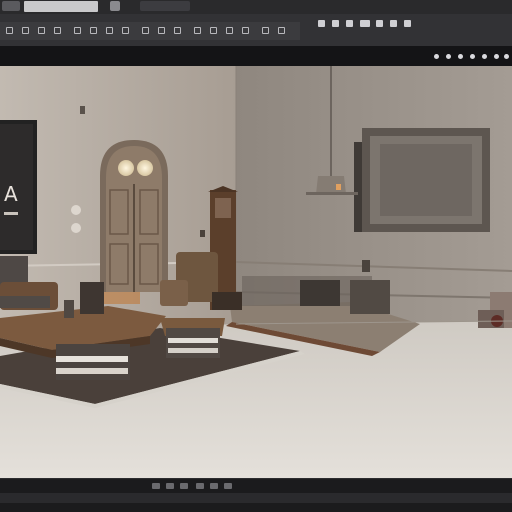  I want to click on perspective-icon, so click(436, 56).